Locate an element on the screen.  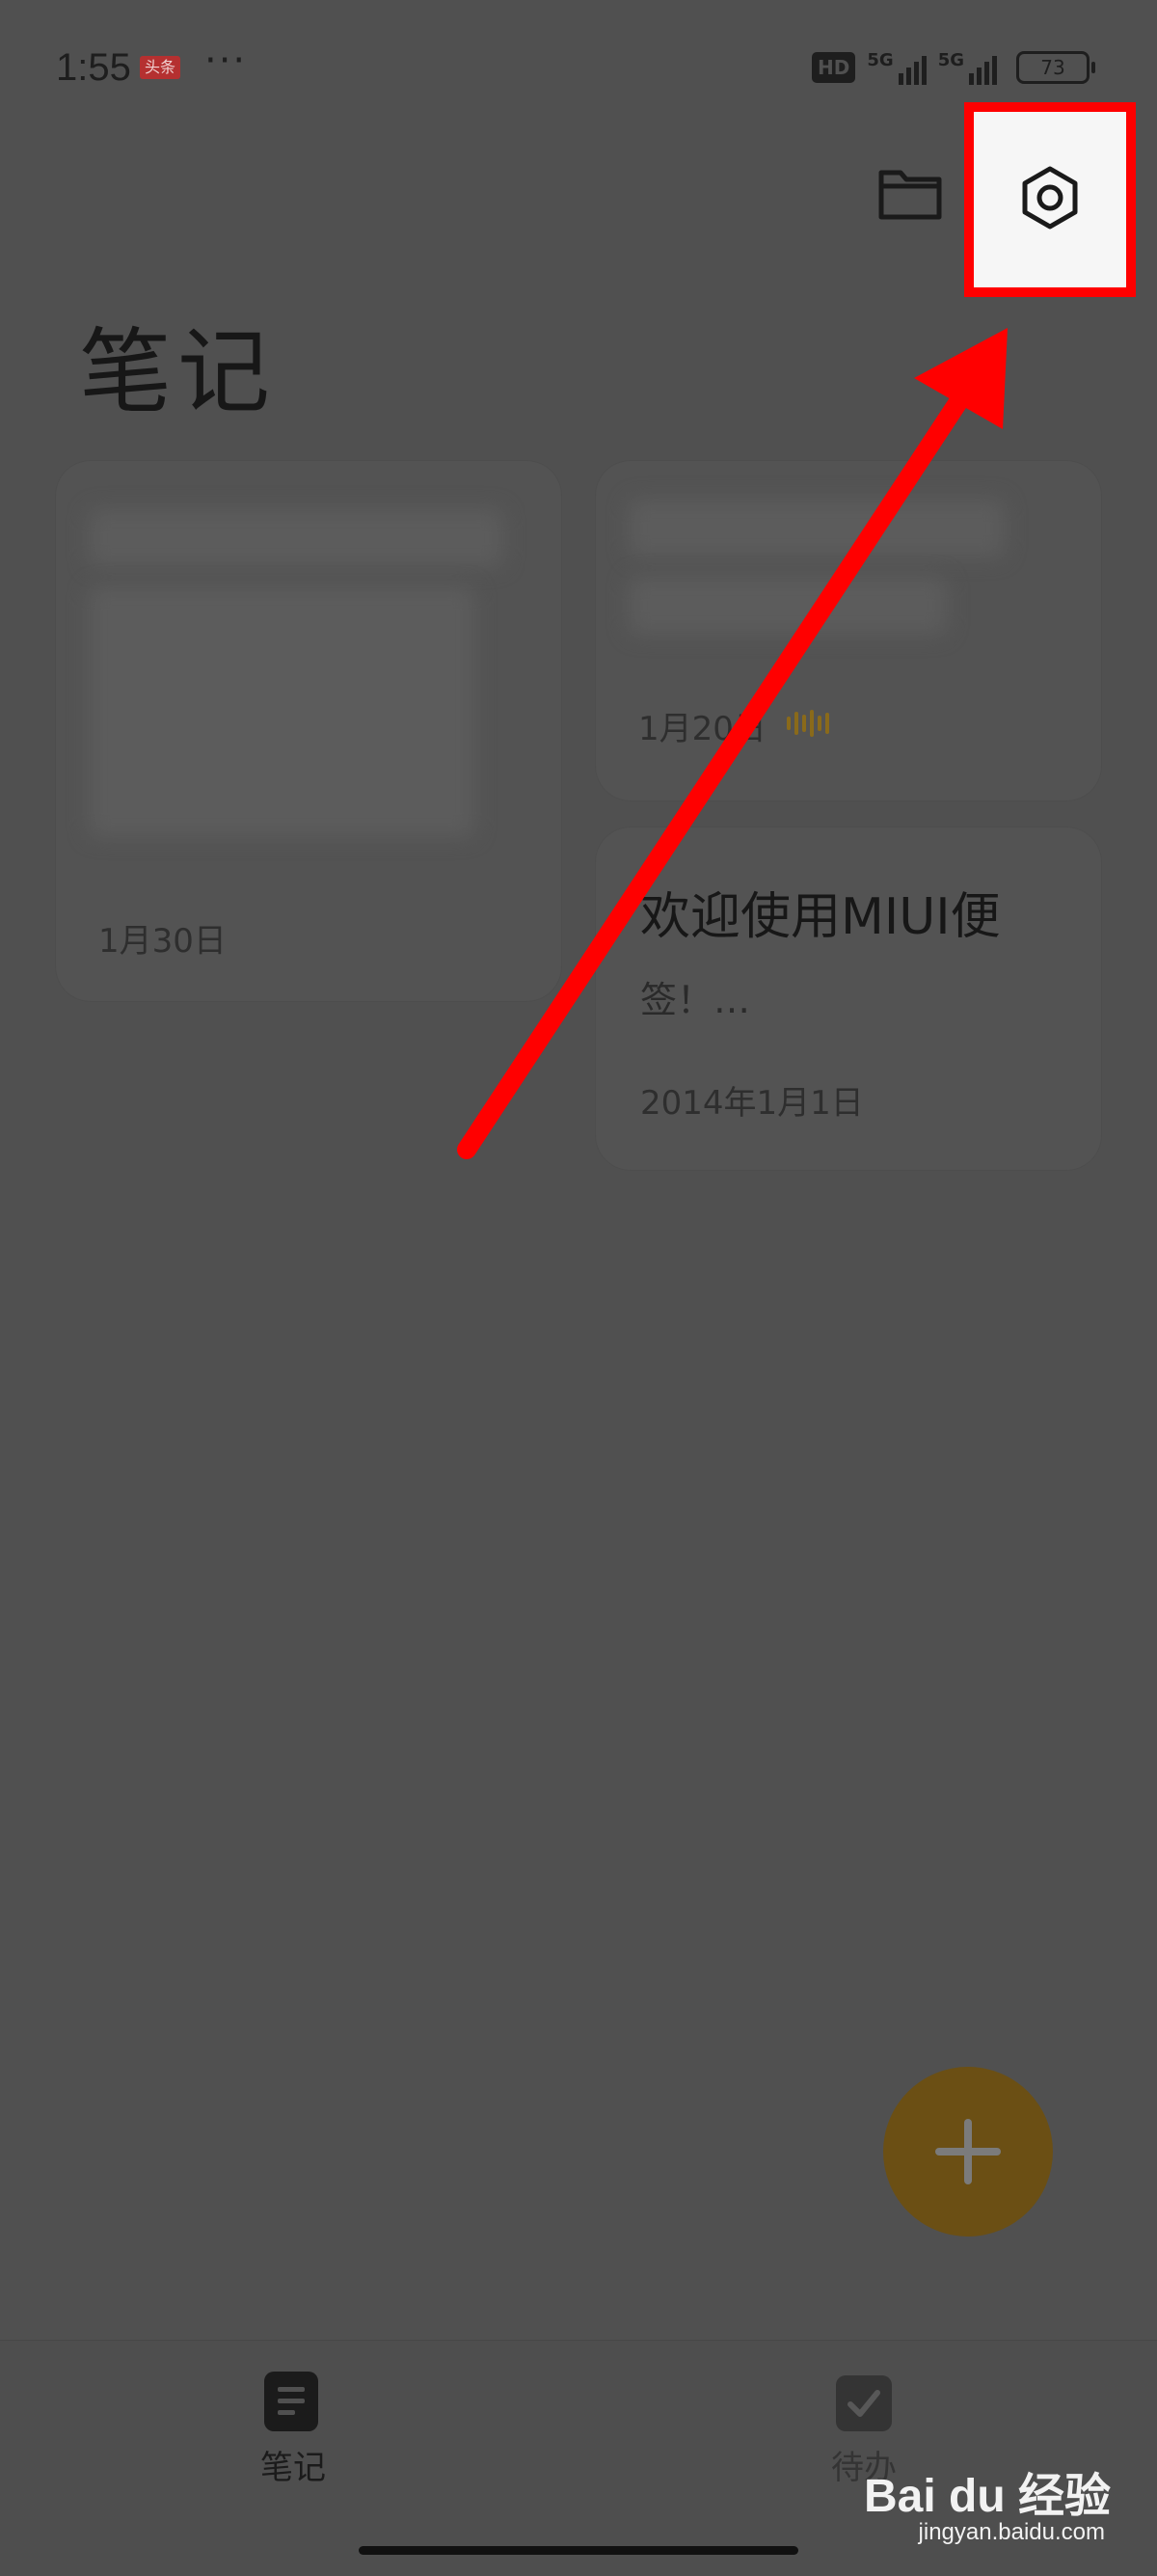
settings-icon is located at coordinates (1050, 198).